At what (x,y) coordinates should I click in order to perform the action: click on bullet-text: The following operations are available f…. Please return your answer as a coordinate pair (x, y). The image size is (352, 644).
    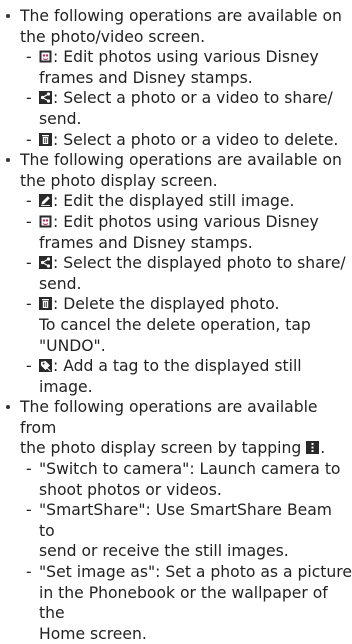
    Looking at the image, I should click on (169, 417).